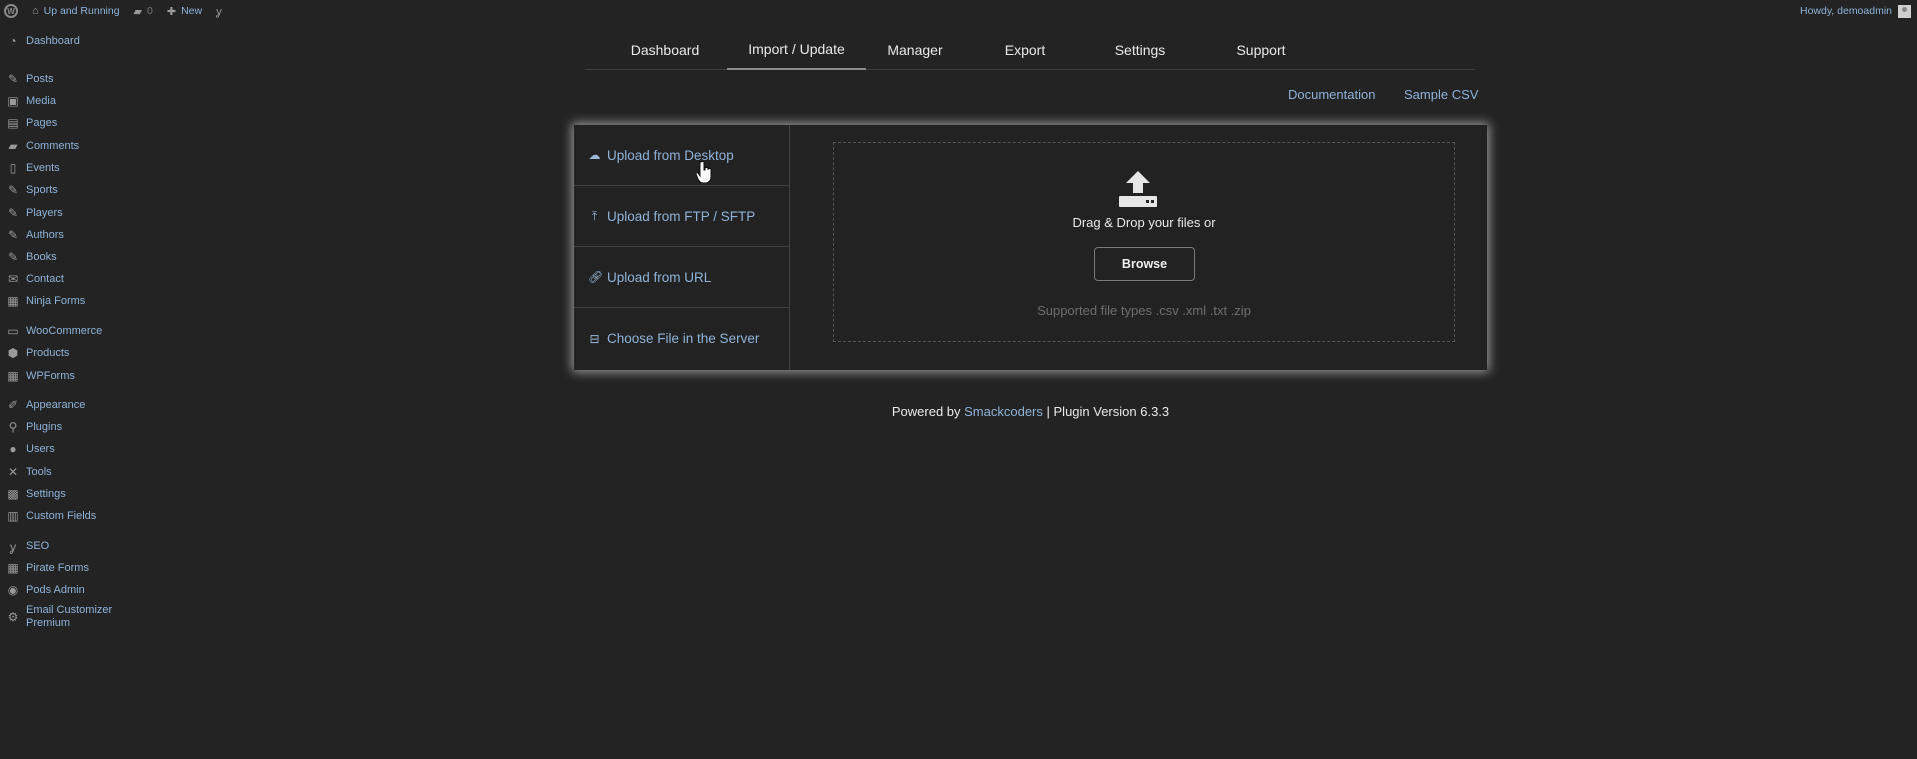 This screenshot has width=1917, height=759. I want to click on sidebar-item-label: Users, so click(40, 448).